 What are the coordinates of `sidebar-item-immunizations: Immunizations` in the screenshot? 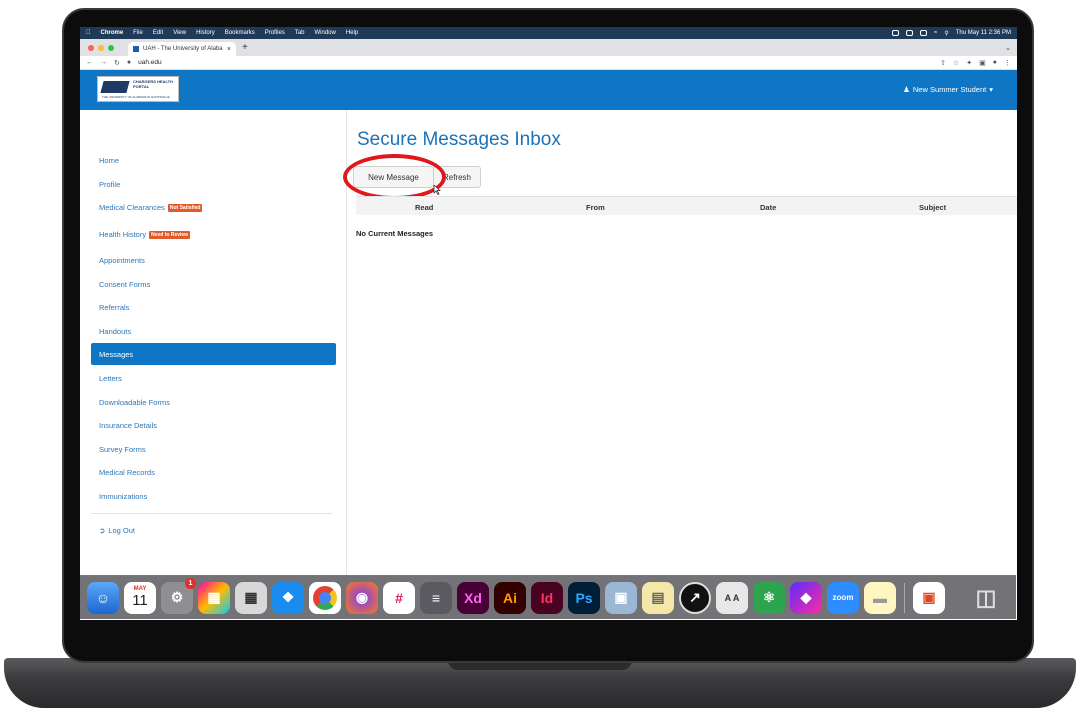 It's located at (123, 496).